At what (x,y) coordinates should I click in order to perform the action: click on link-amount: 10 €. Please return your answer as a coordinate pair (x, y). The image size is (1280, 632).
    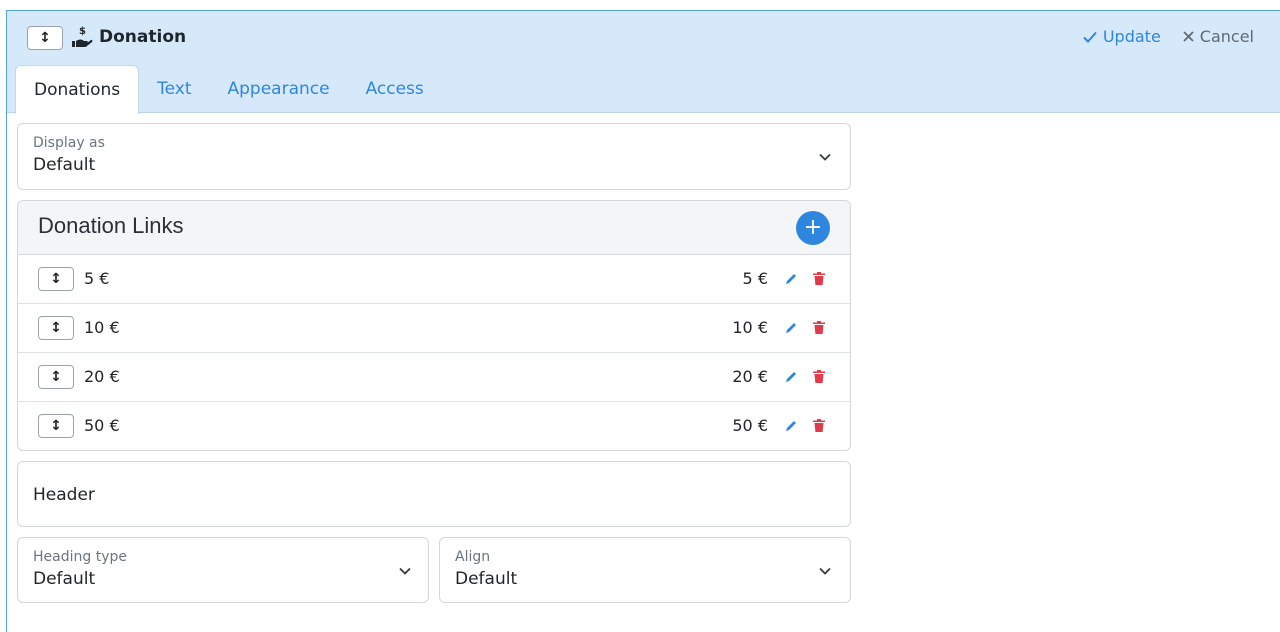
    Looking at the image, I should click on (750, 327).